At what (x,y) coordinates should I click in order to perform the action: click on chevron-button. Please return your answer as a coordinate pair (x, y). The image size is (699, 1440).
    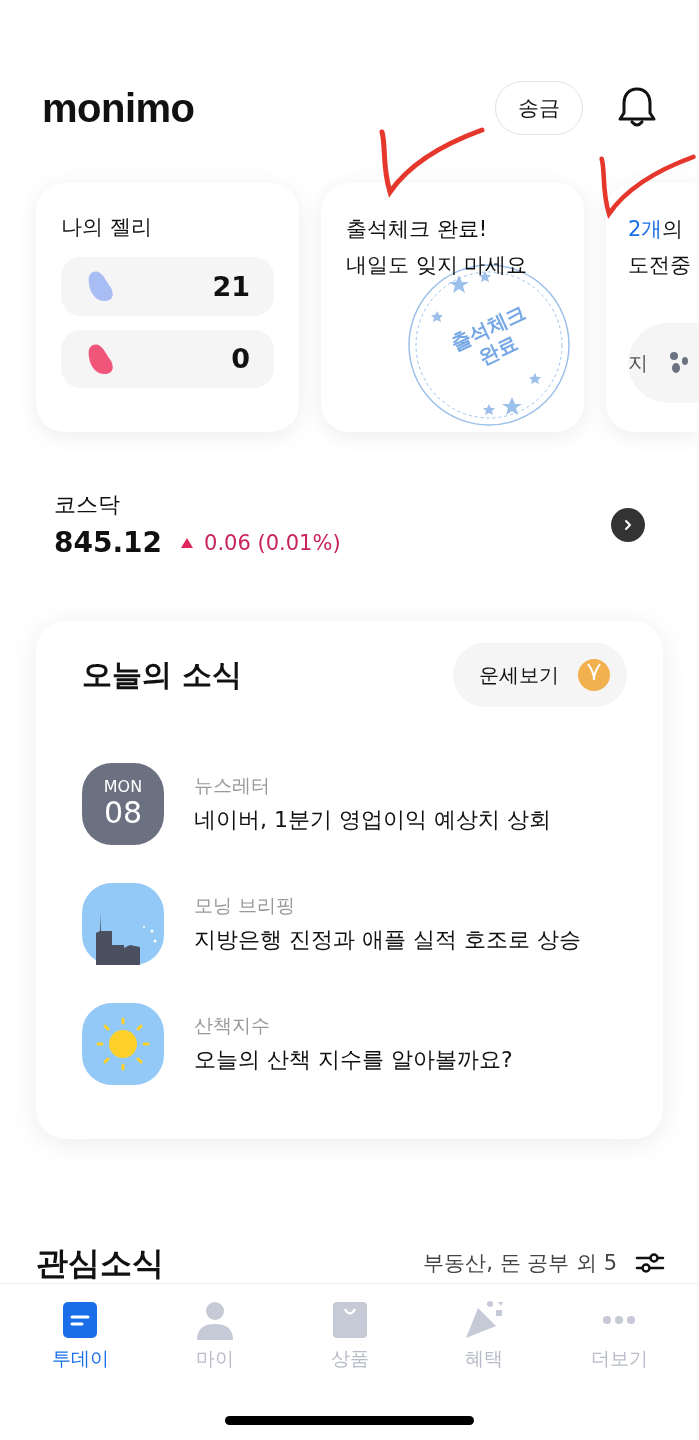
    Looking at the image, I should click on (628, 524).